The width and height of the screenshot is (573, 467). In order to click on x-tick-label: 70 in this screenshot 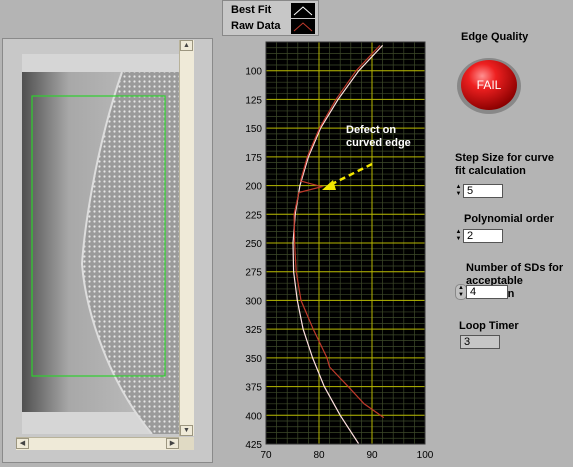, I will do `click(266, 455)`.